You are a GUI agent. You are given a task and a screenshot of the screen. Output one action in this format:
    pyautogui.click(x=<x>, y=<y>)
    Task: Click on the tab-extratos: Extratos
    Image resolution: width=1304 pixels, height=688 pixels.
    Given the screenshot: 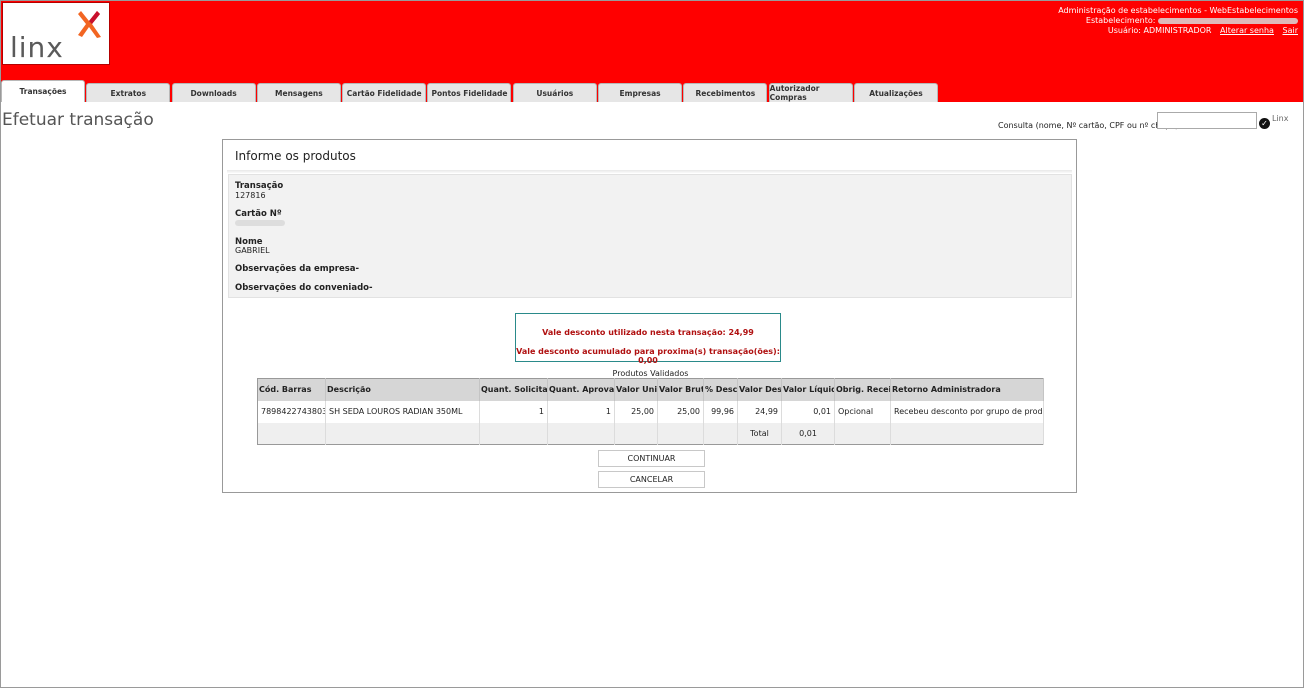 What is the action you would take?
    pyautogui.click(x=128, y=92)
    